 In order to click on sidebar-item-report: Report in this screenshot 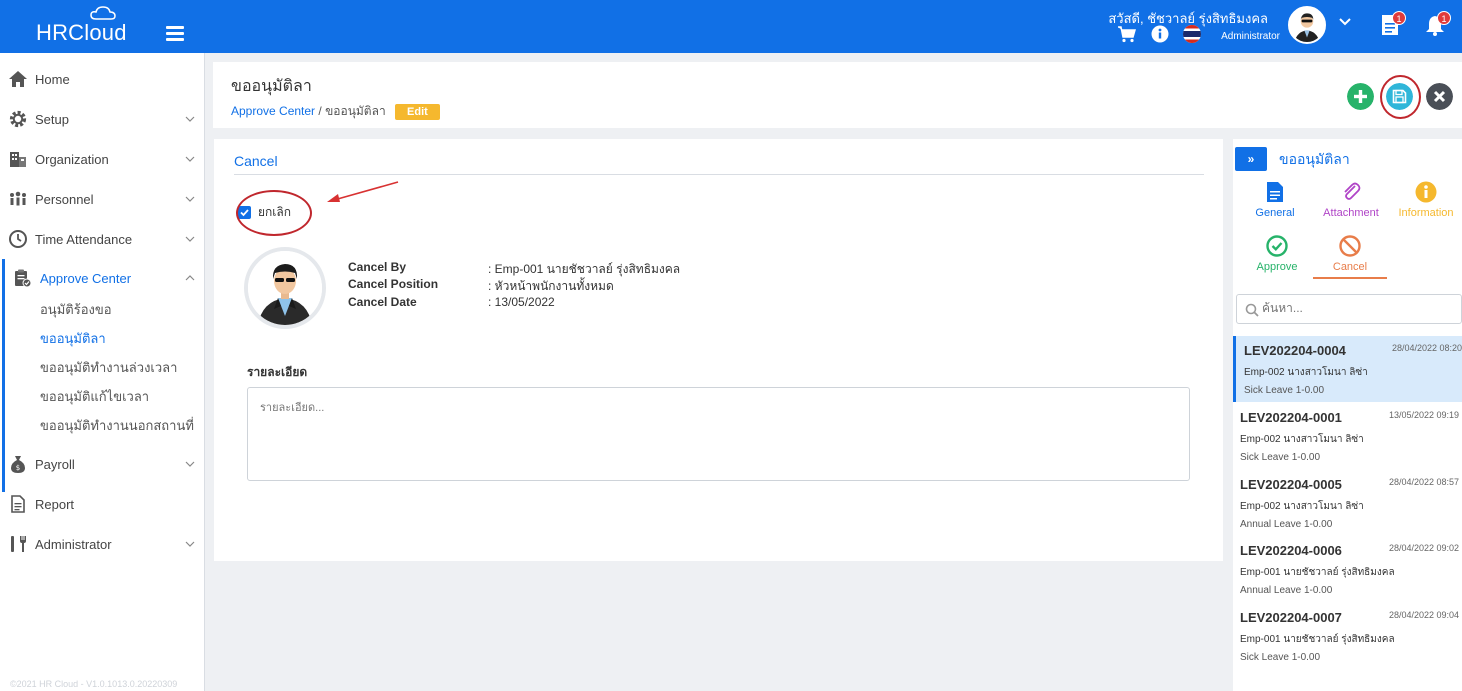, I will do `click(102, 504)`.